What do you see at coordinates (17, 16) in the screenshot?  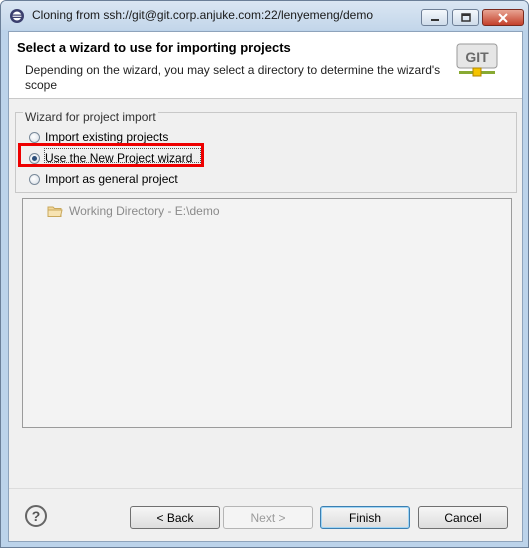 I see `eclipse-app-icon` at bounding box center [17, 16].